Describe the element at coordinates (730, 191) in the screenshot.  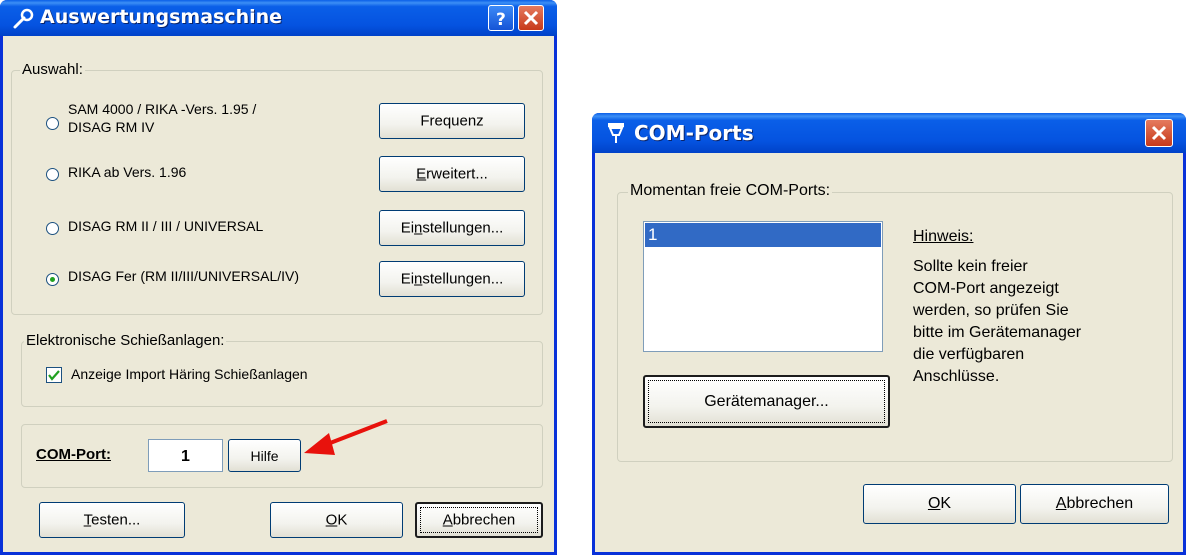
I see `freie-ports-label: Momentan freie COM-Ports:` at that location.